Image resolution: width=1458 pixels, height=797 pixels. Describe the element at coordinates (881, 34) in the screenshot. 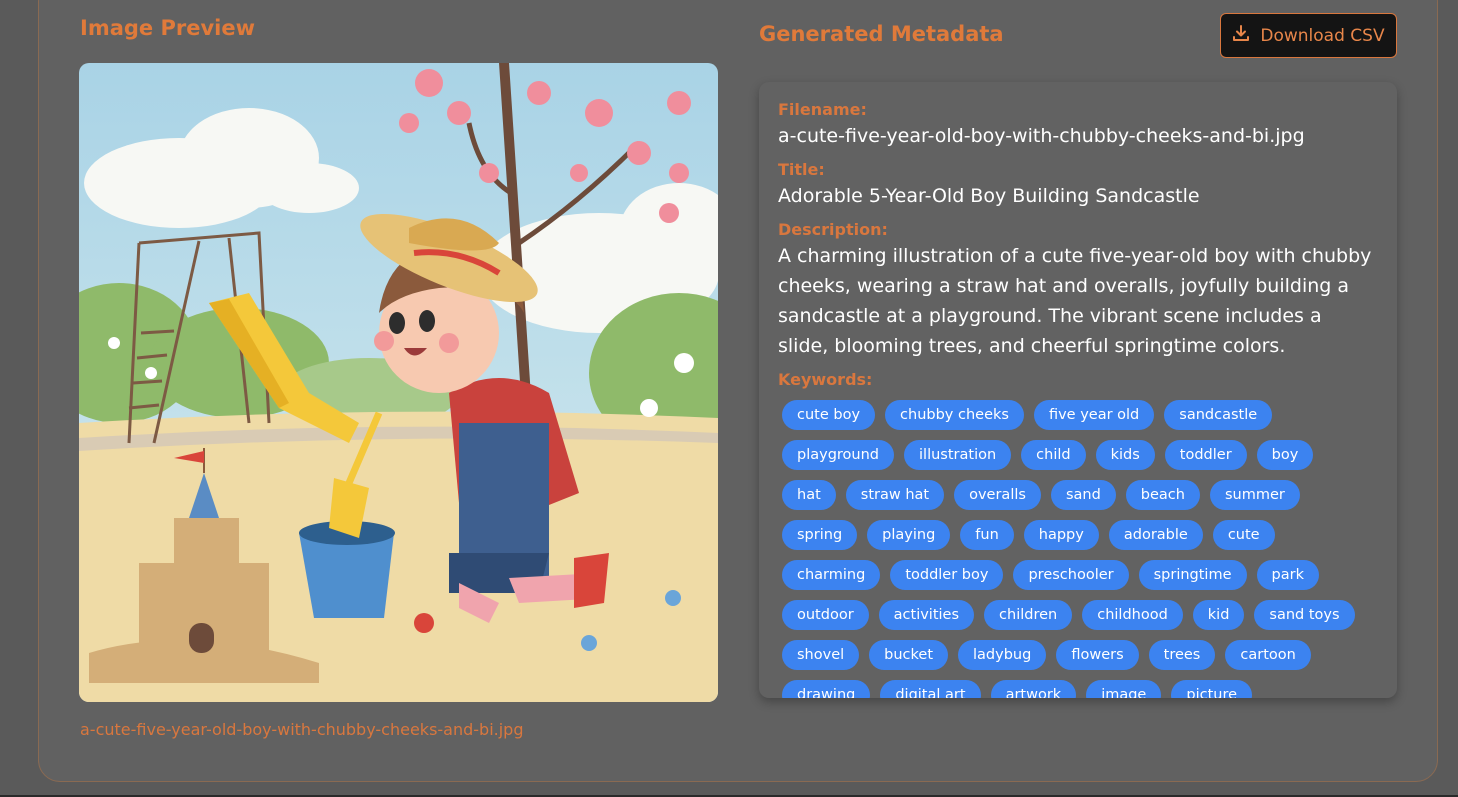

I see `metadata-heading: Generated Metadata` at that location.